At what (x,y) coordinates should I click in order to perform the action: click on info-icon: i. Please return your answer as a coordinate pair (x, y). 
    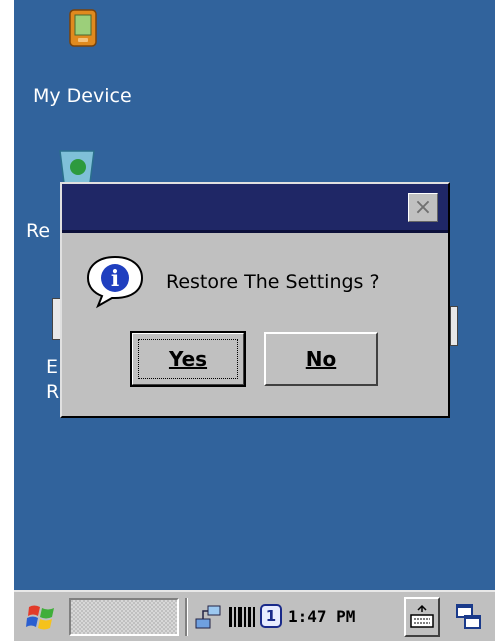
    Looking at the image, I should click on (115, 283).